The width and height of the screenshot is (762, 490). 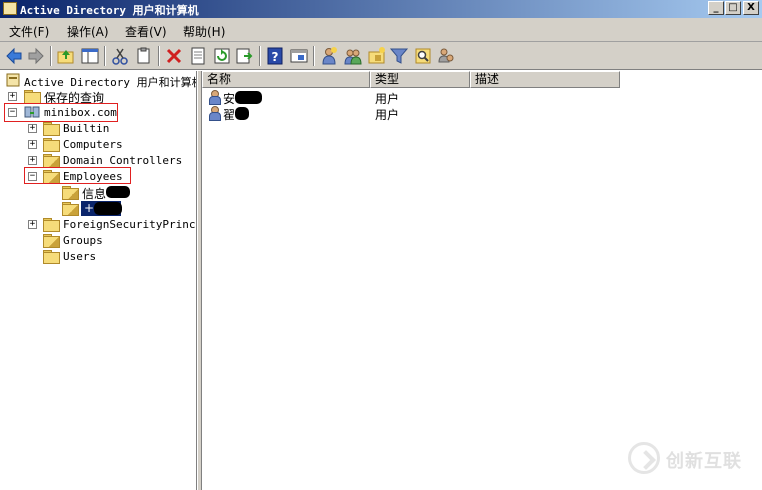 What do you see at coordinates (88, 31) in the screenshot?
I see `menu-action: 操作(A)` at bounding box center [88, 31].